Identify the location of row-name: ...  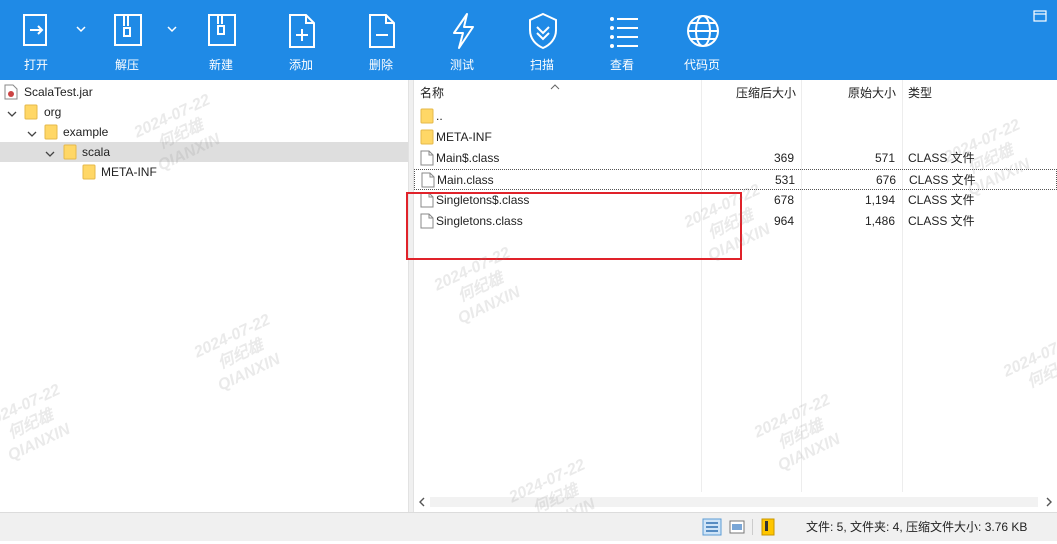
(439, 116).